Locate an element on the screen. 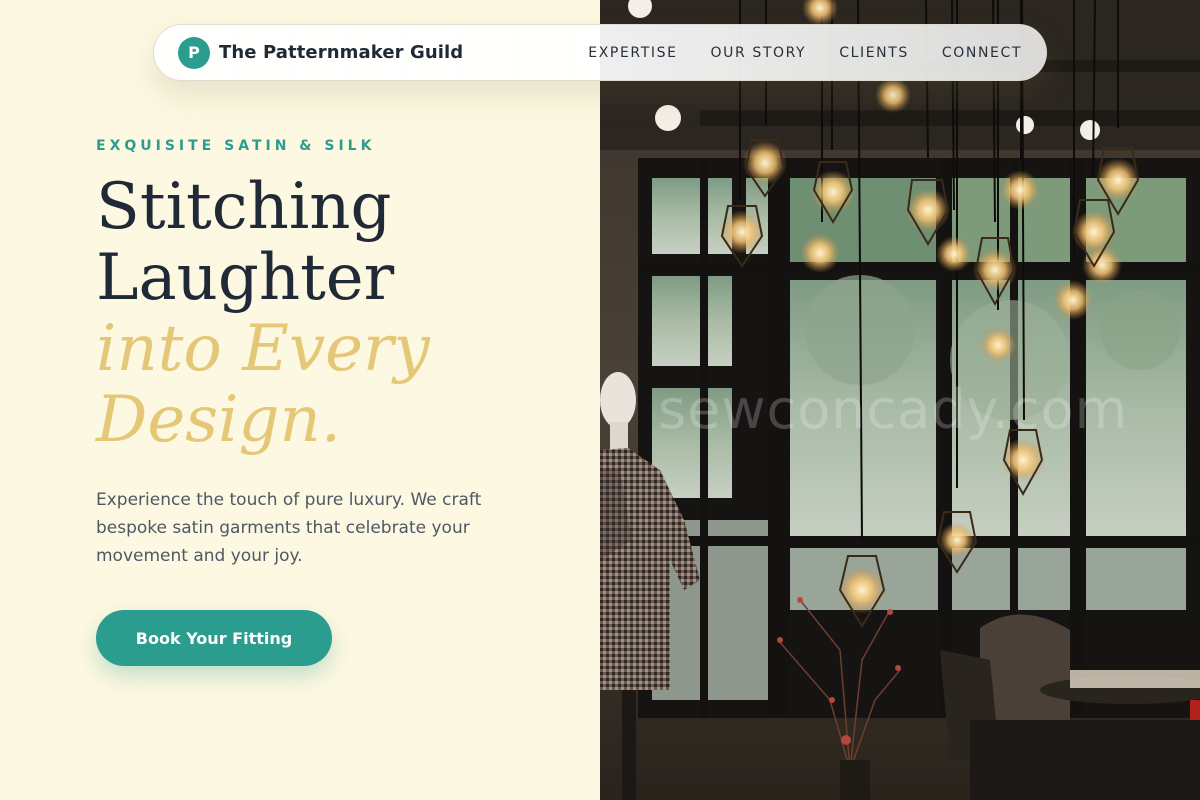 The height and width of the screenshot is (800, 1200). nav-link-expertise: EXPERTISE is located at coordinates (632, 53).